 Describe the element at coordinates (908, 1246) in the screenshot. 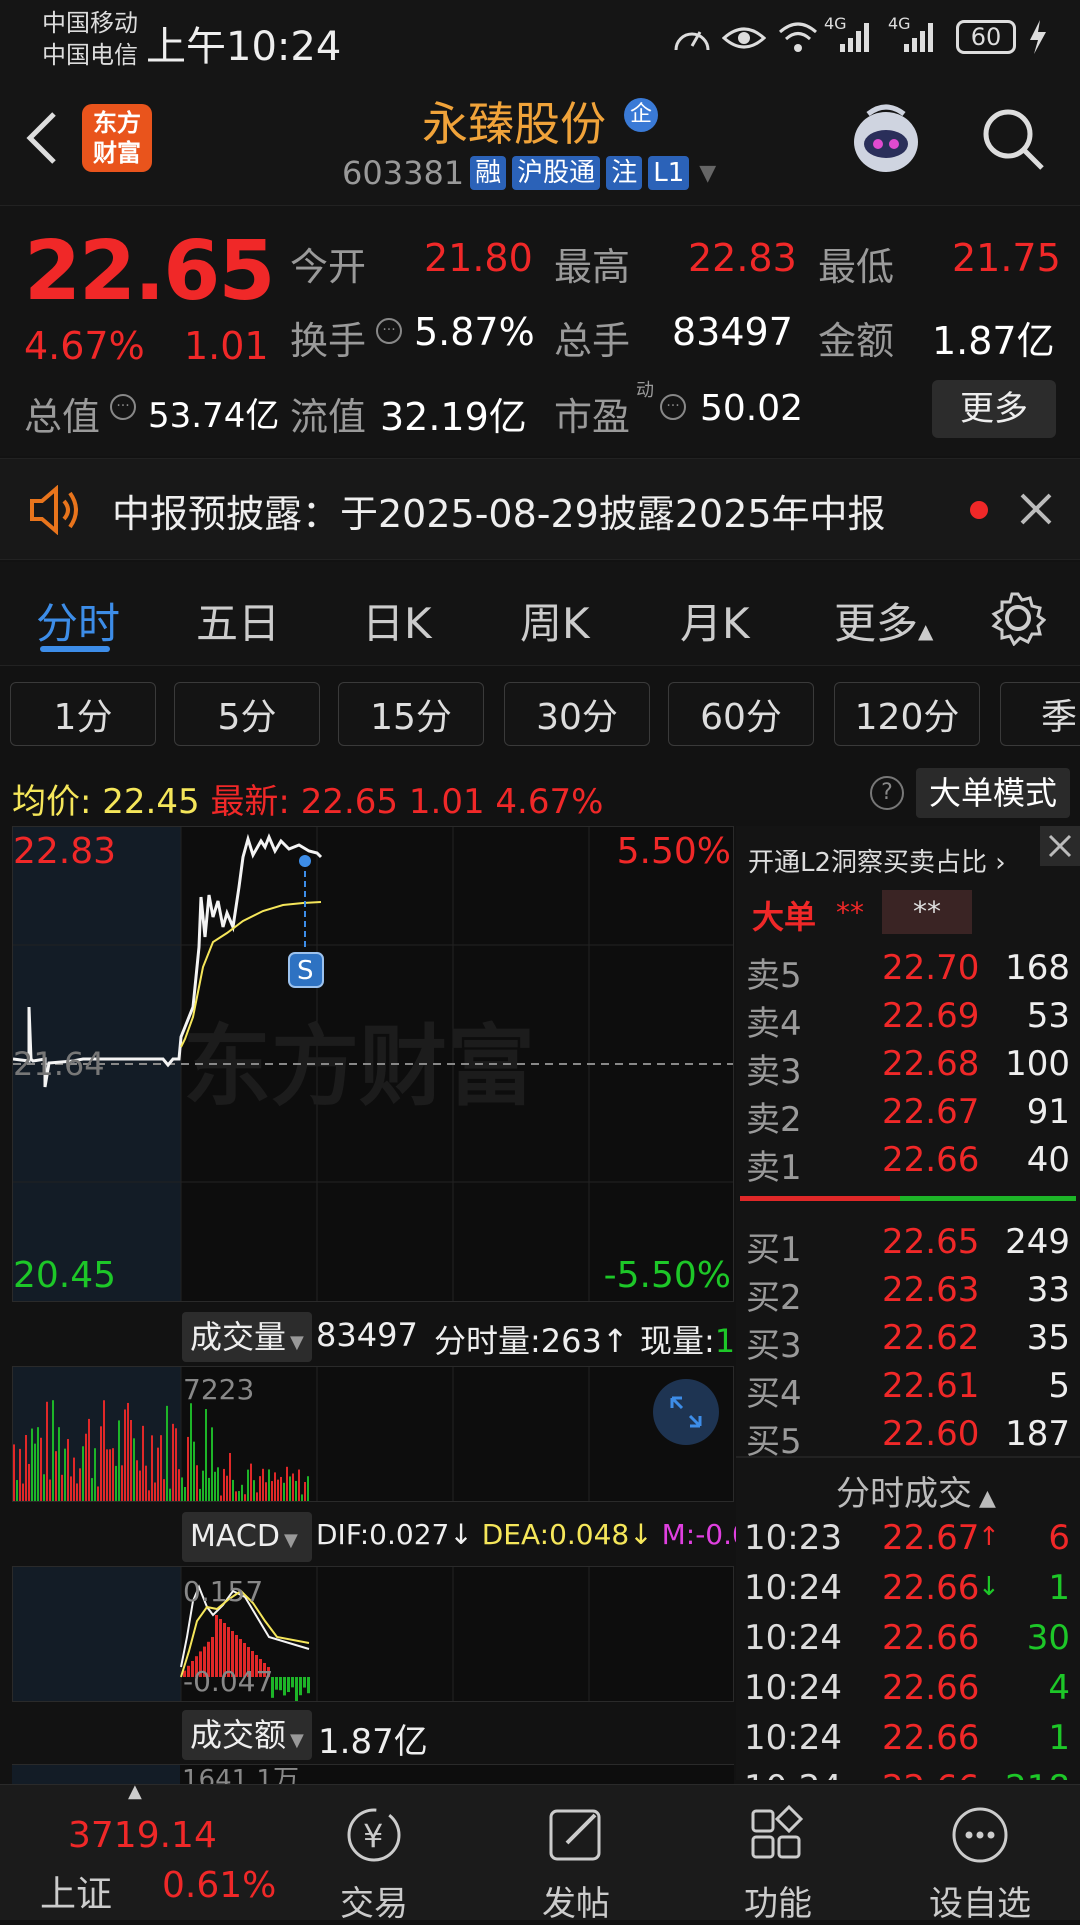

I see `bid-row: 买1 22.65 249` at that location.